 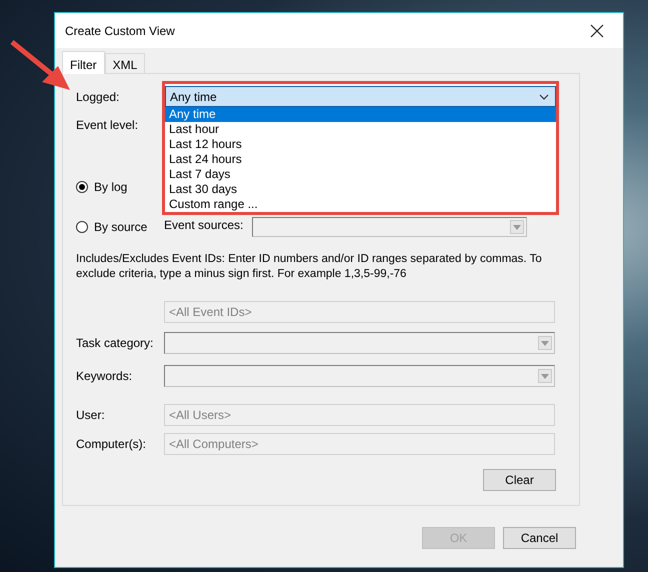 I want to click on cancel-button: Cancel, so click(x=539, y=538).